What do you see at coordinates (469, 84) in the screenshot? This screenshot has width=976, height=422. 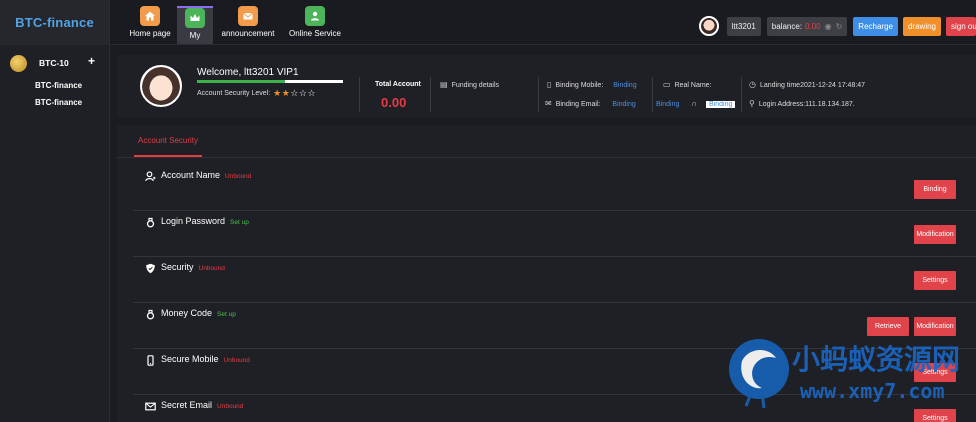 I see `funding-details-link: ▤ Funding details` at bounding box center [469, 84].